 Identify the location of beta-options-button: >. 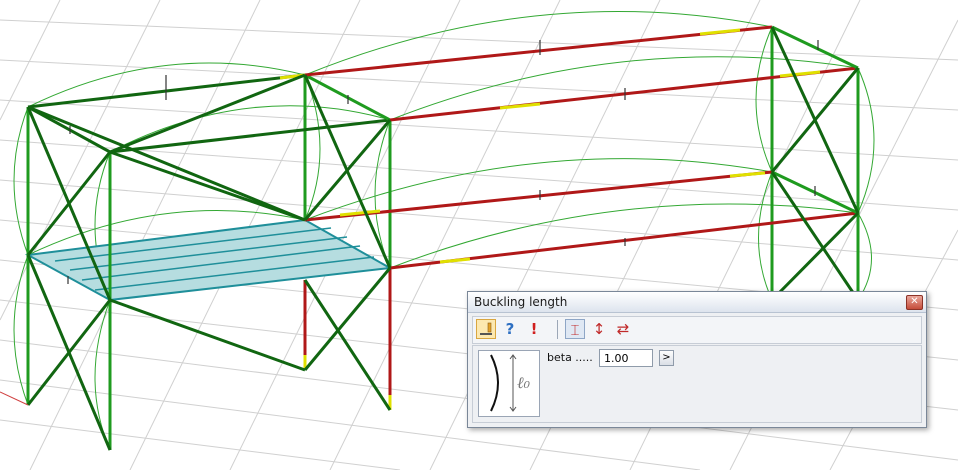
(666, 358).